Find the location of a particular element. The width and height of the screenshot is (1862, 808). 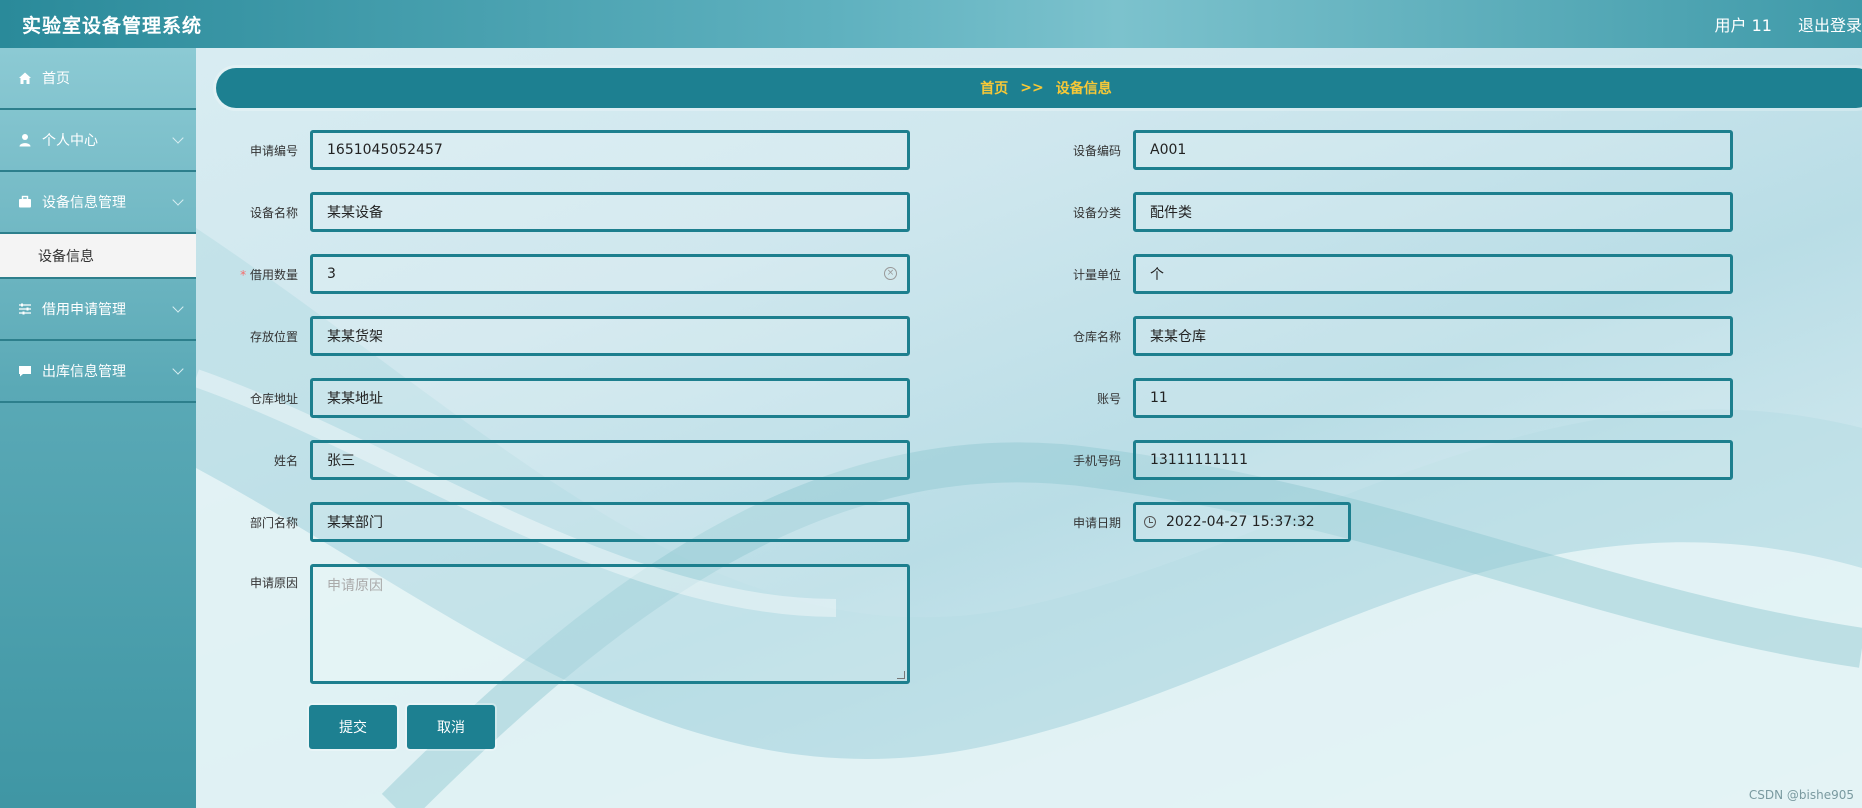

reason-textarea: 申请原因 is located at coordinates (610, 624).